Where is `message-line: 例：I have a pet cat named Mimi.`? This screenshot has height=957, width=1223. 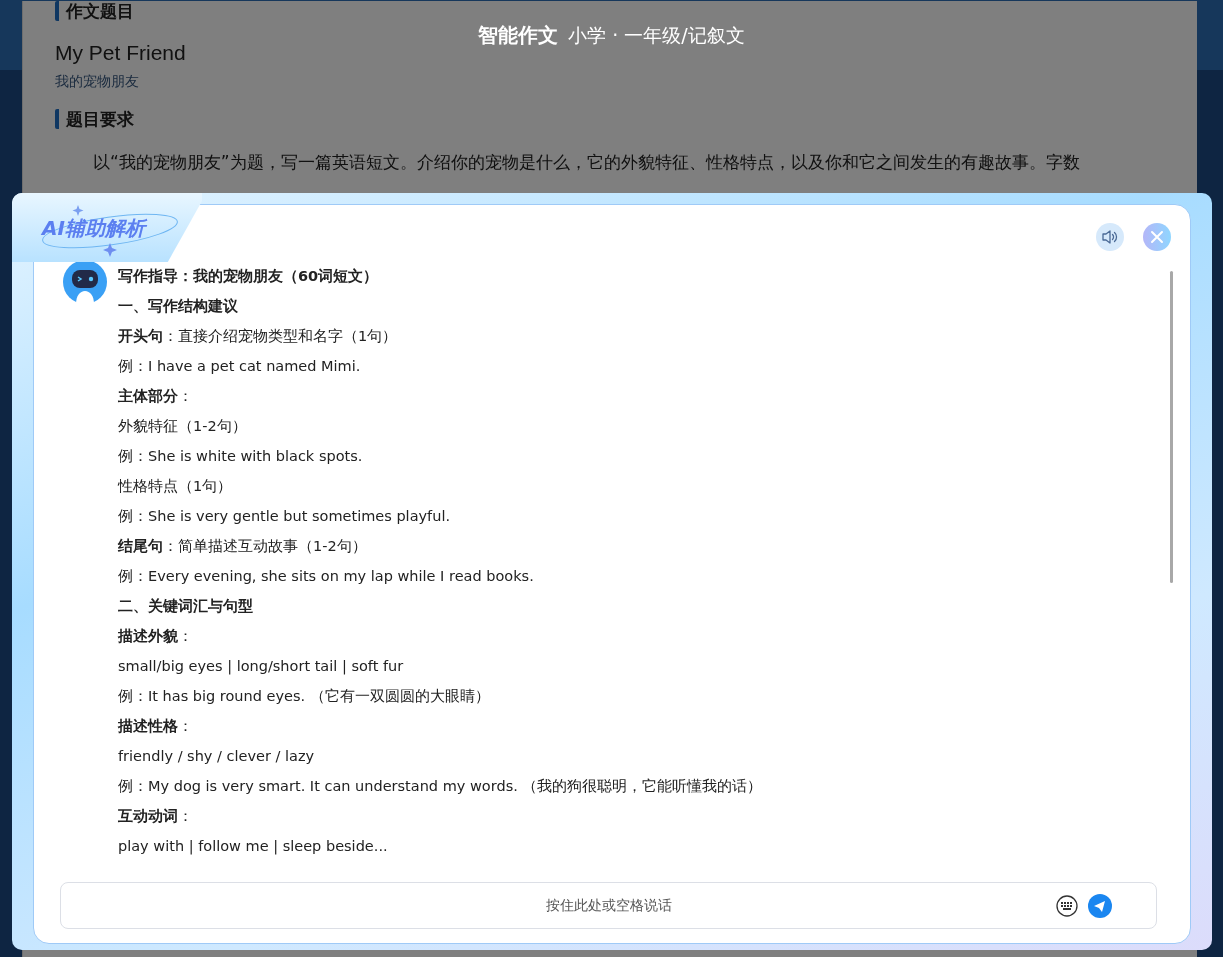 message-line: 例：I have a pet cat named Mimi. is located at coordinates (240, 366).